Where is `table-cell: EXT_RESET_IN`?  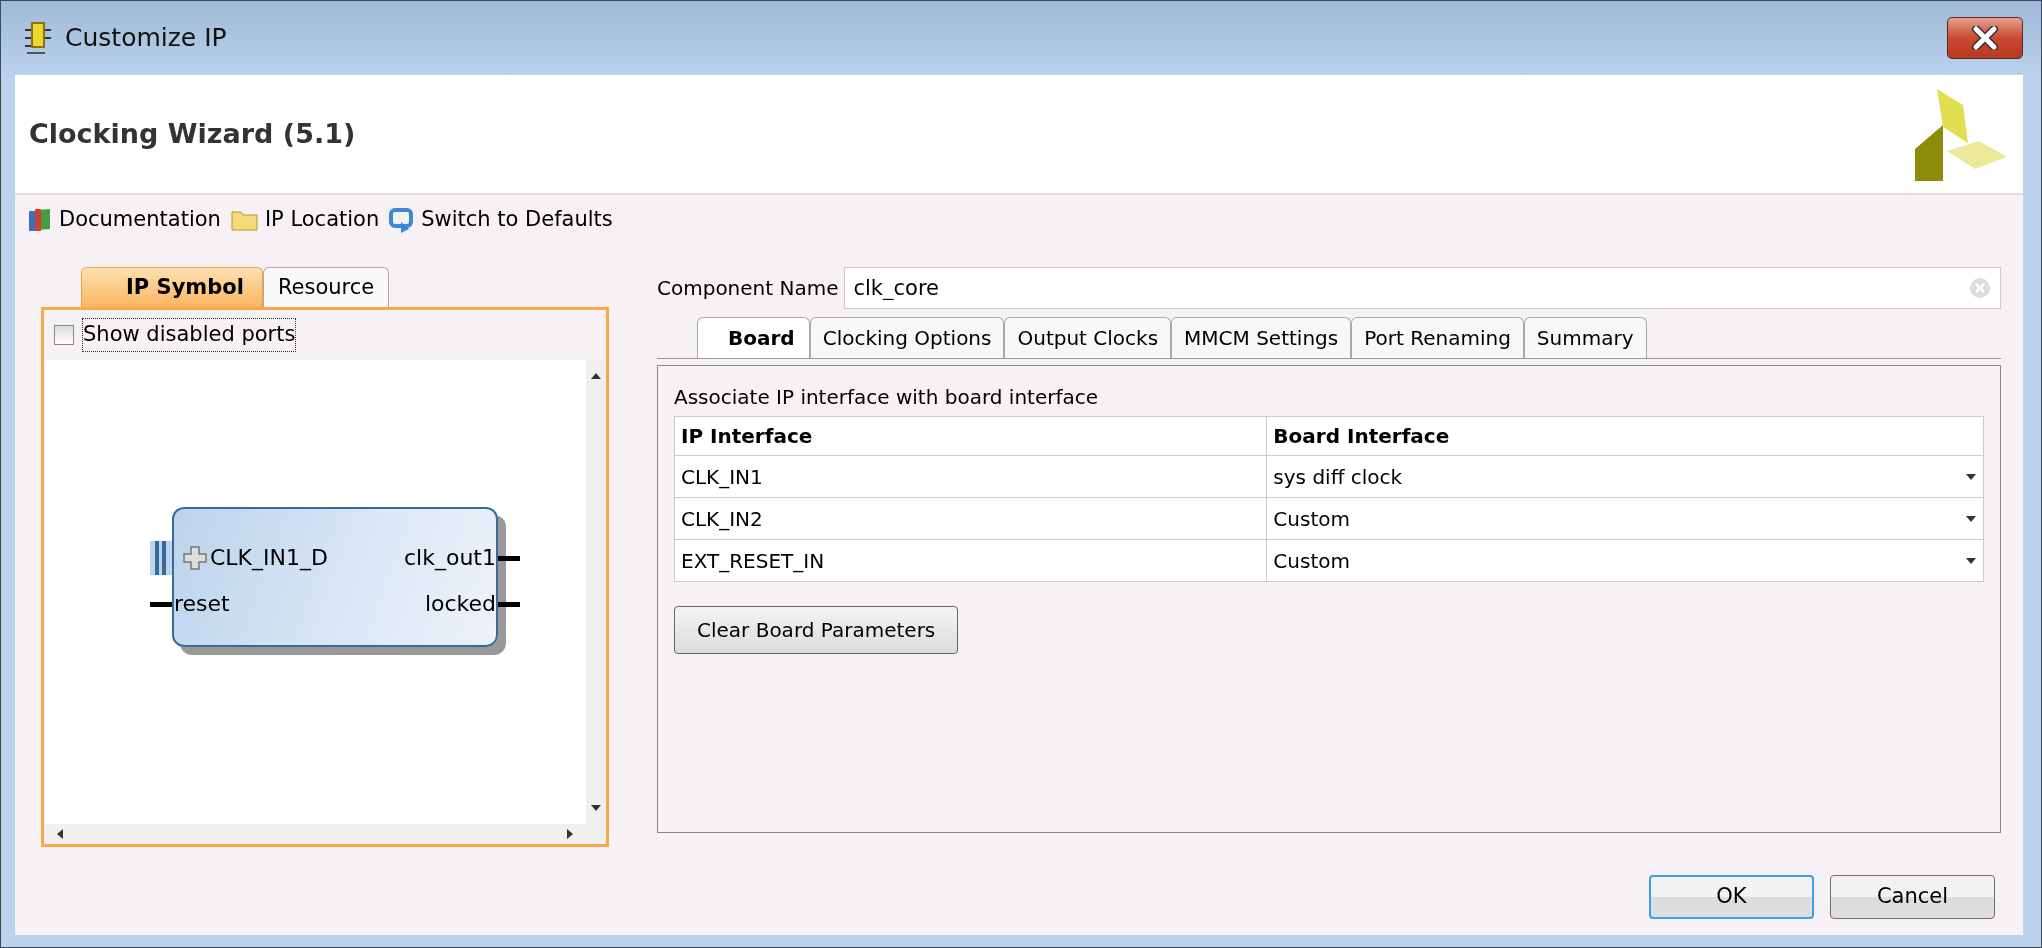 table-cell: EXT_RESET_IN is located at coordinates (970, 560).